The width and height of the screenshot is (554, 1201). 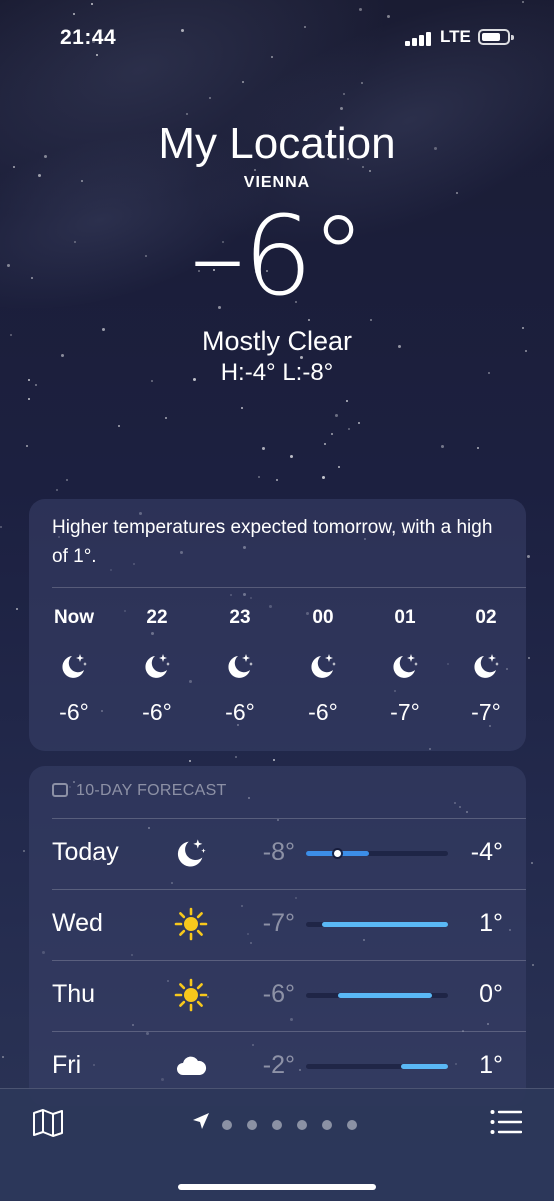 I want to click on forecast-header: 10-DAY FORECAST, so click(x=139, y=791).